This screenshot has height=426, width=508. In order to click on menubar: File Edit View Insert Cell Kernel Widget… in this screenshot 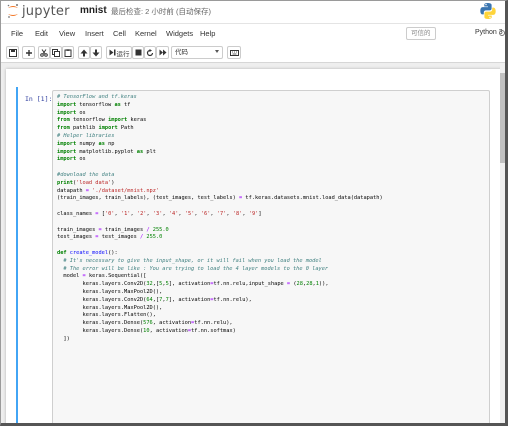, I will do `click(253, 33)`.